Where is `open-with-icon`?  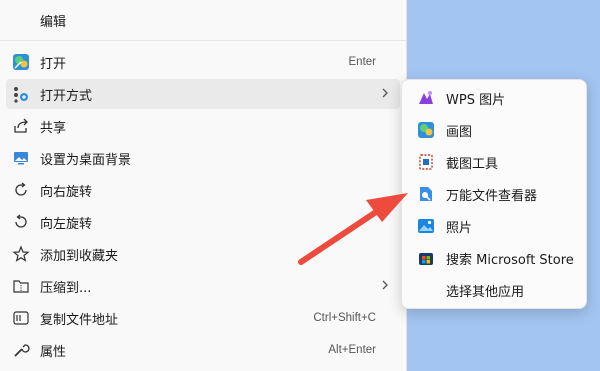 open-with-icon is located at coordinates (21, 94).